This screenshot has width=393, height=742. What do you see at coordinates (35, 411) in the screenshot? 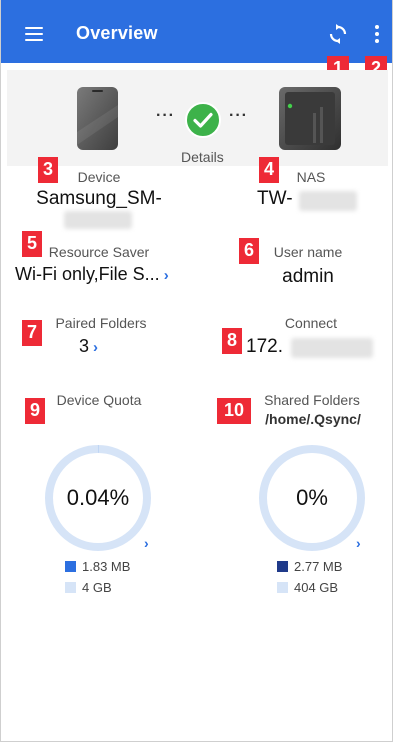
I see `badge-9: 9` at bounding box center [35, 411].